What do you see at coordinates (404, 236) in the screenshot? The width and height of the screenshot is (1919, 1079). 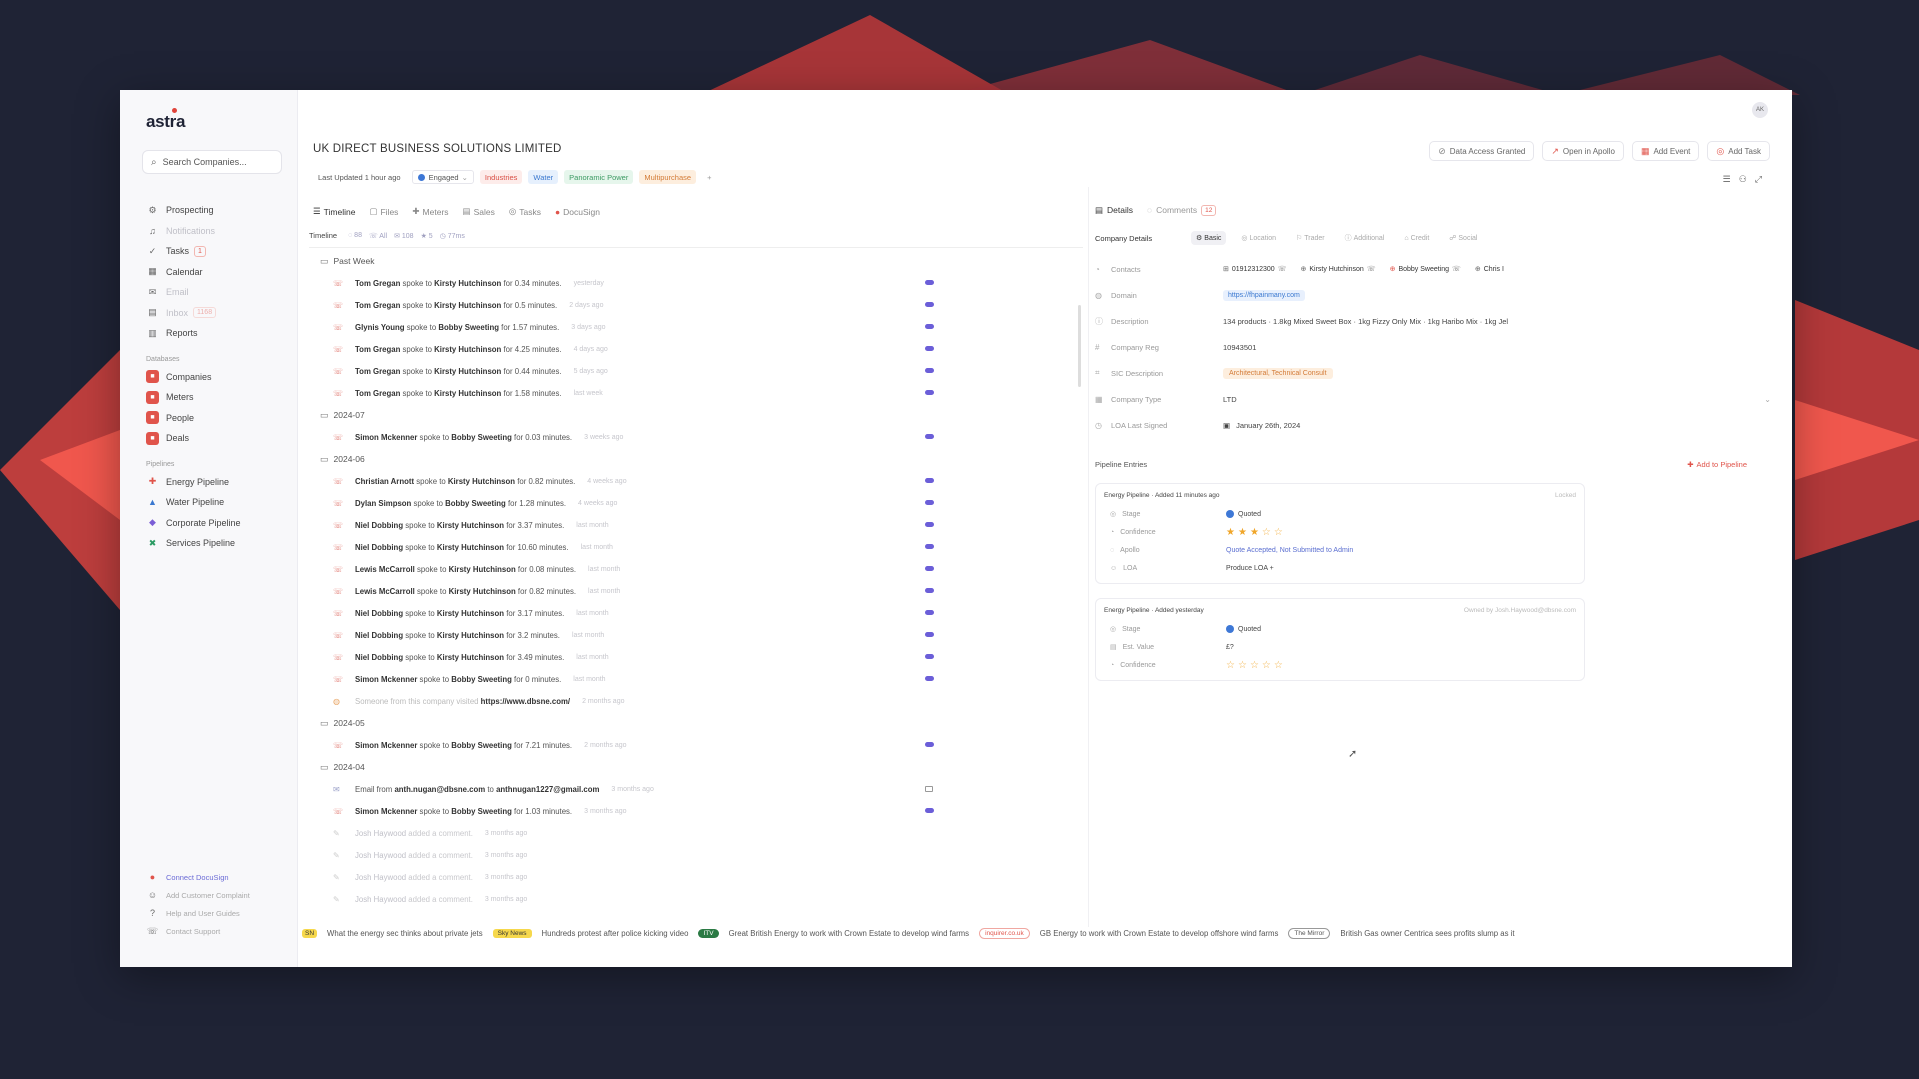 I see `timeline-filter-2: ✉ 108` at bounding box center [404, 236].